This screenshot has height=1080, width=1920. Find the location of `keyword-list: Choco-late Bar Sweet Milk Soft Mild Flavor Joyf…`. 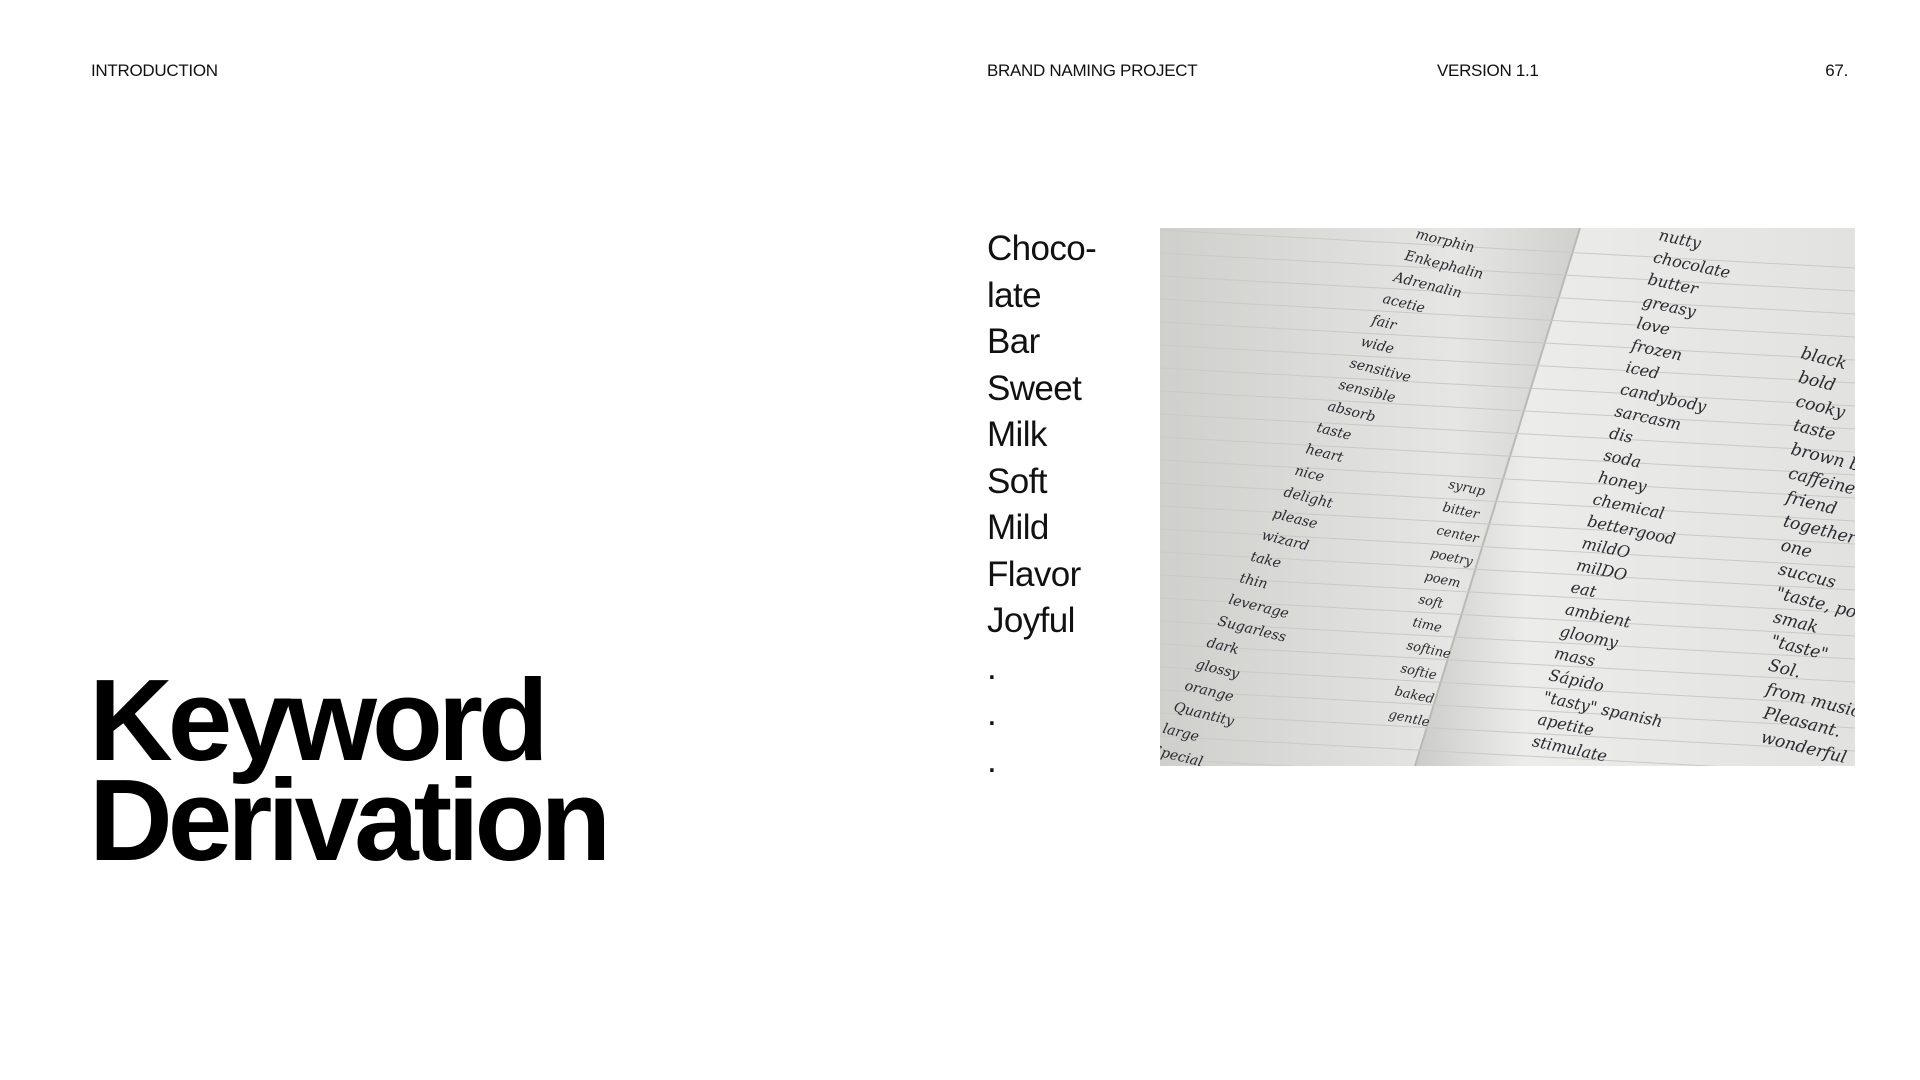

keyword-list: Choco-late Bar Sweet Milk Soft Mild Flavor Joyf… is located at coordinates (1042, 505).